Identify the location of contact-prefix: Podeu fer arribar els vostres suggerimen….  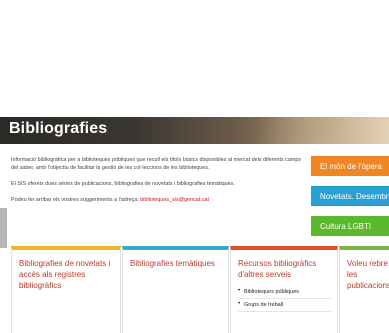
(76, 200).